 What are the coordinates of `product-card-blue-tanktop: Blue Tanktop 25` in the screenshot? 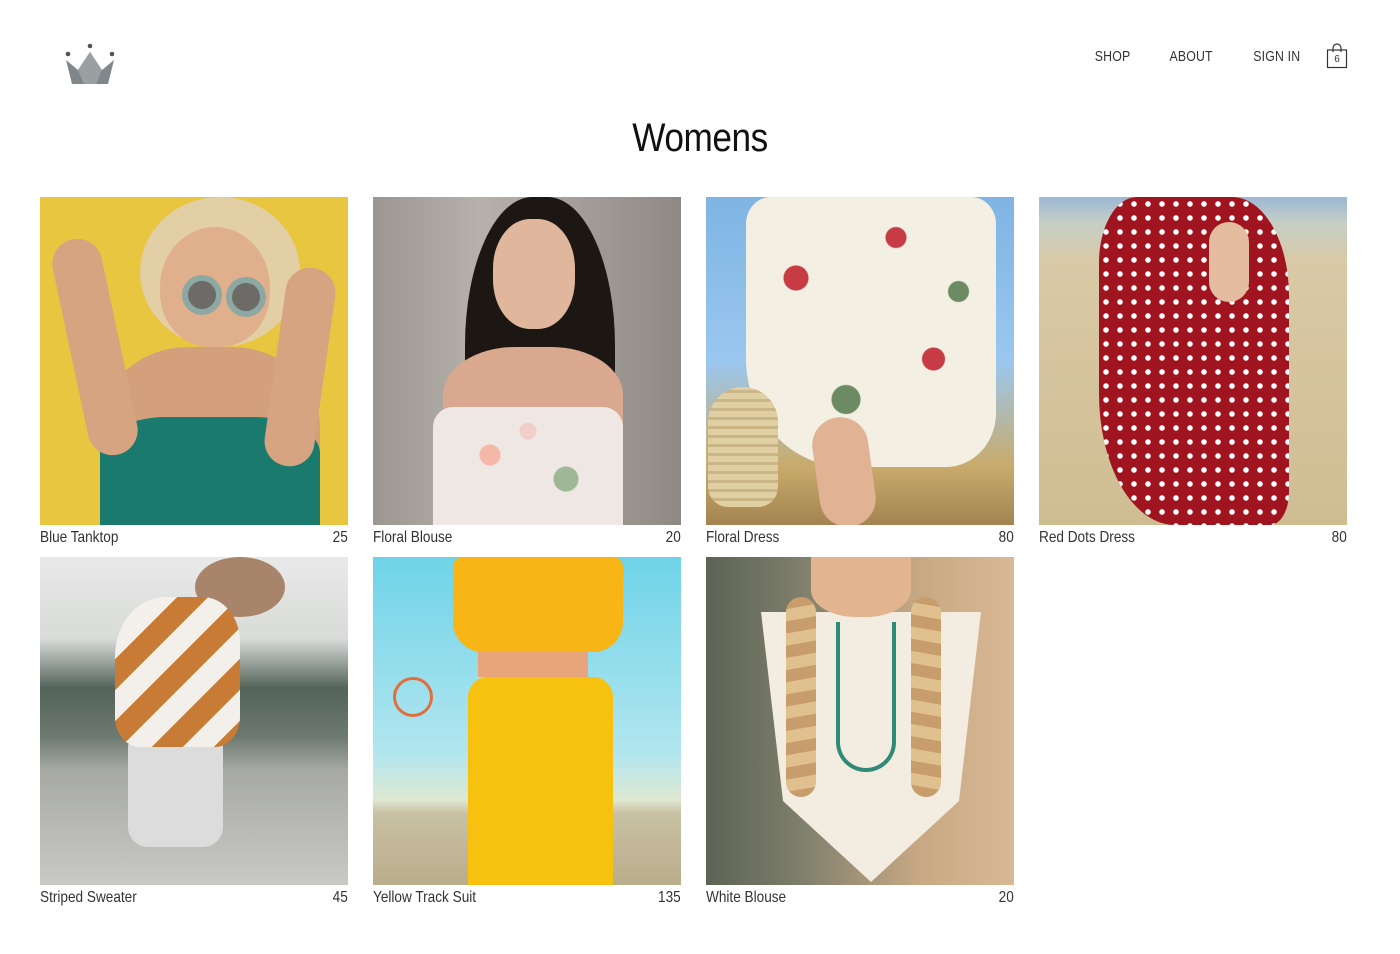 It's located at (194, 373).